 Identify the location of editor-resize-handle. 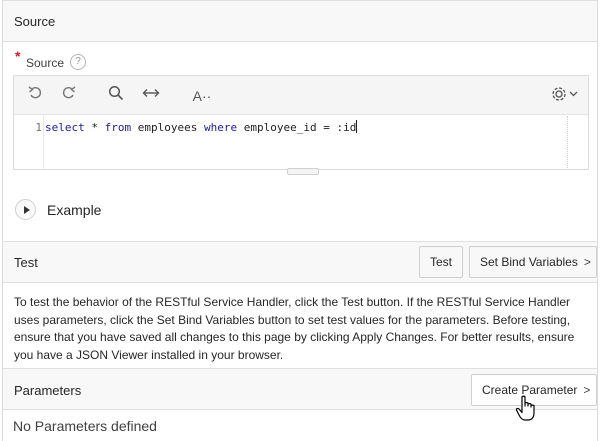
(303, 171).